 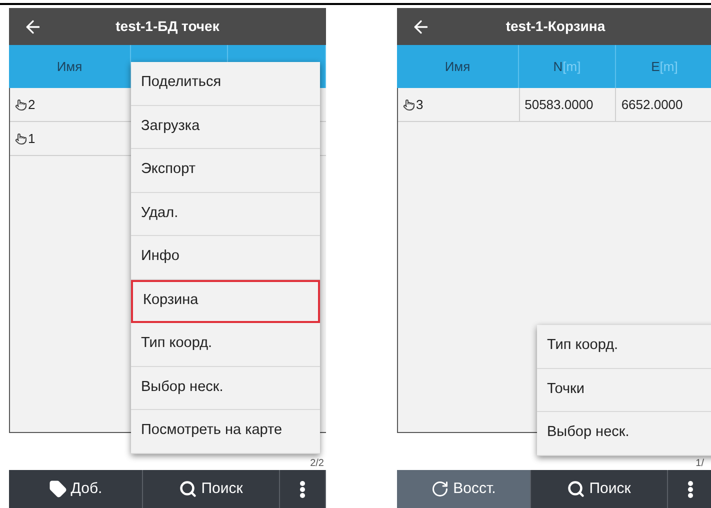 What do you see at coordinates (440, 489) in the screenshot?
I see `circular-arrow-icon` at bounding box center [440, 489].